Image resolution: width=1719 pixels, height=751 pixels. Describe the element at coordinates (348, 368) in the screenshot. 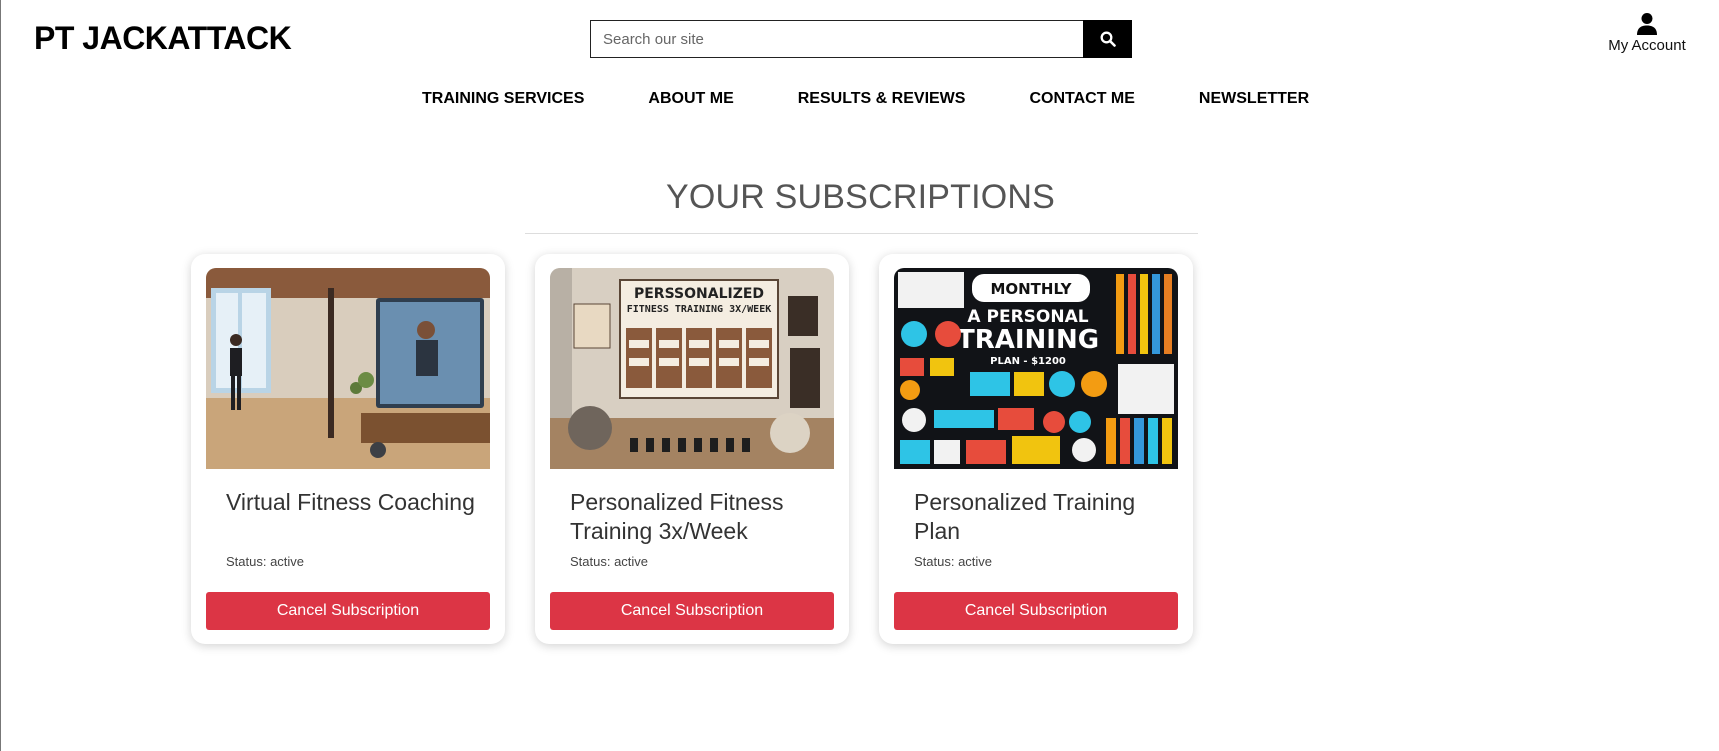

I see `home-workout-video-call-image` at that location.